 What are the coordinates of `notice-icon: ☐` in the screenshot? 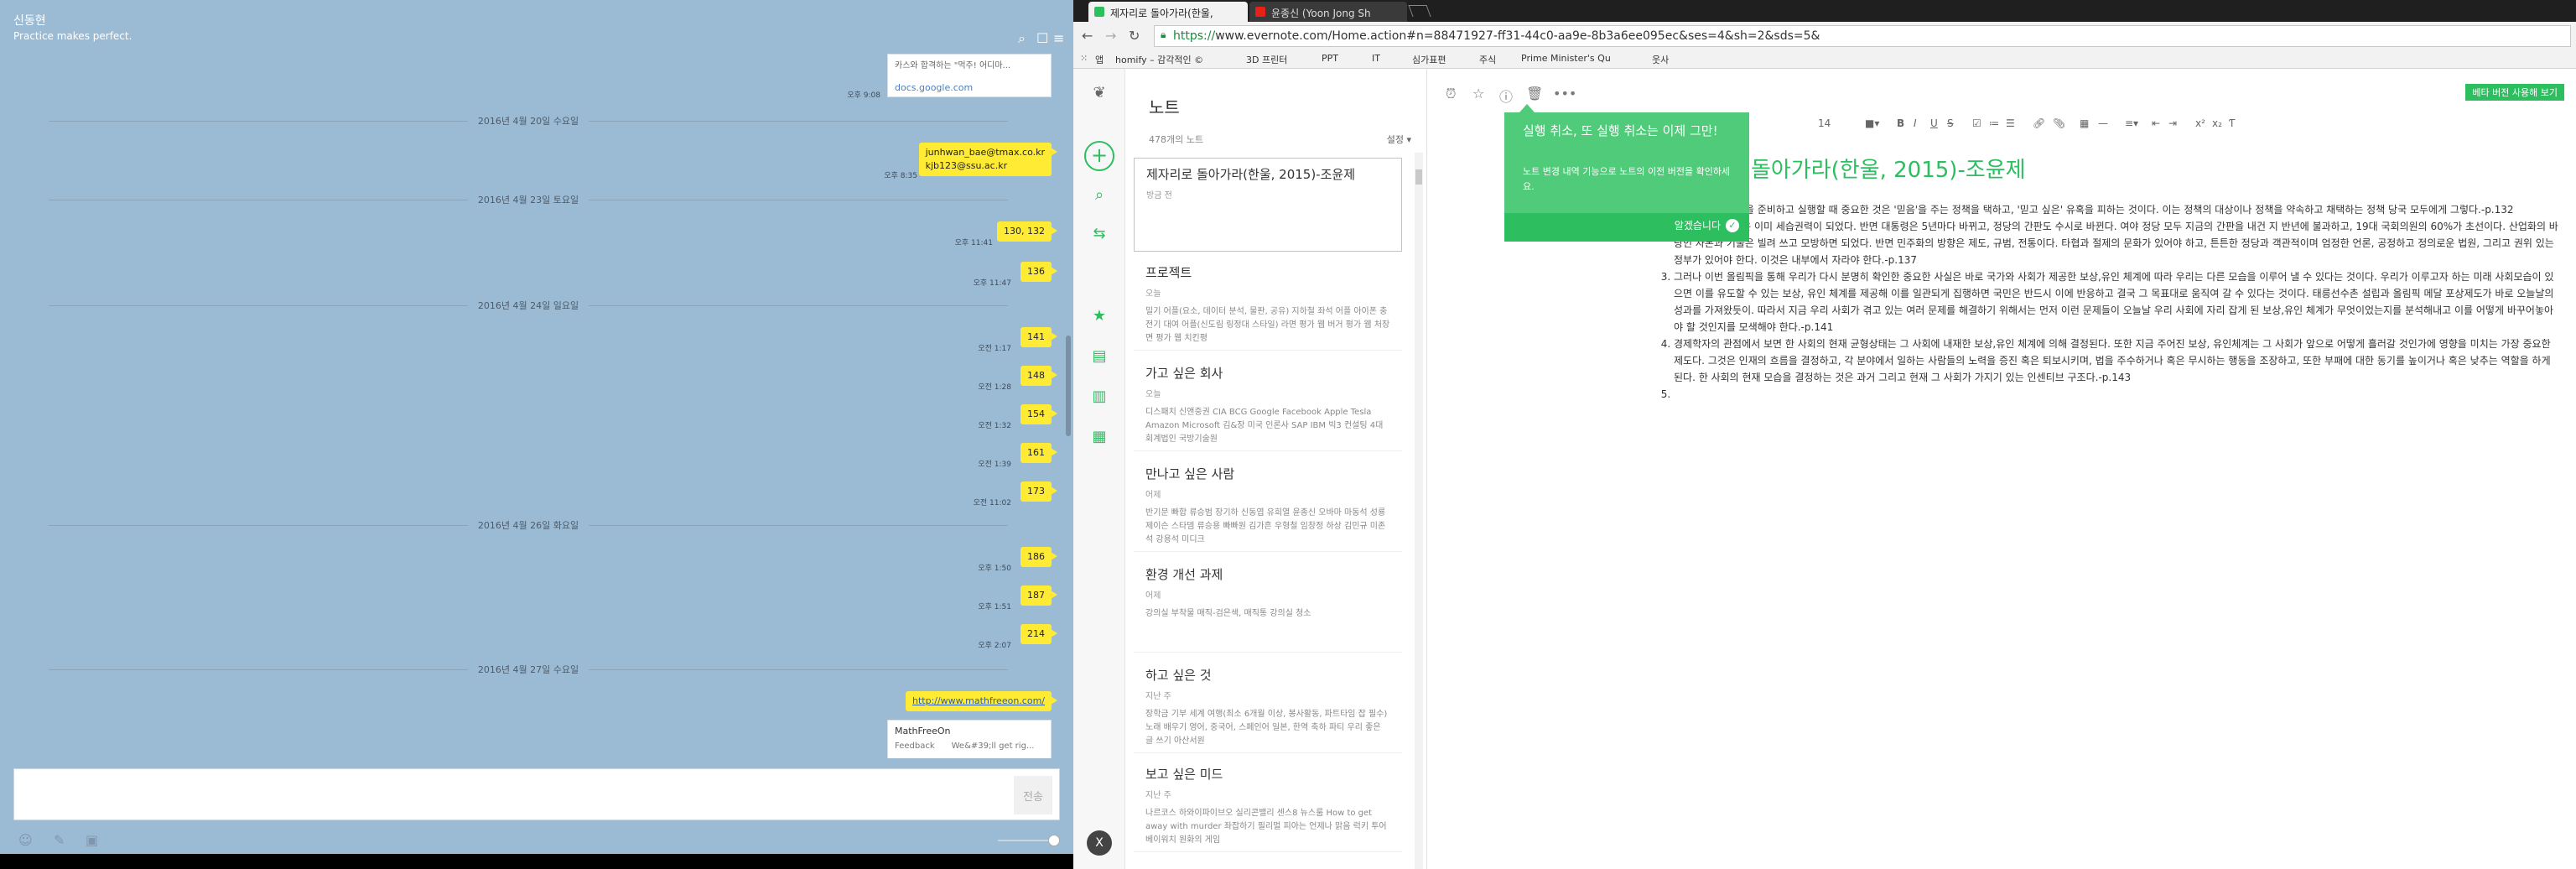 It's located at (1042, 38).